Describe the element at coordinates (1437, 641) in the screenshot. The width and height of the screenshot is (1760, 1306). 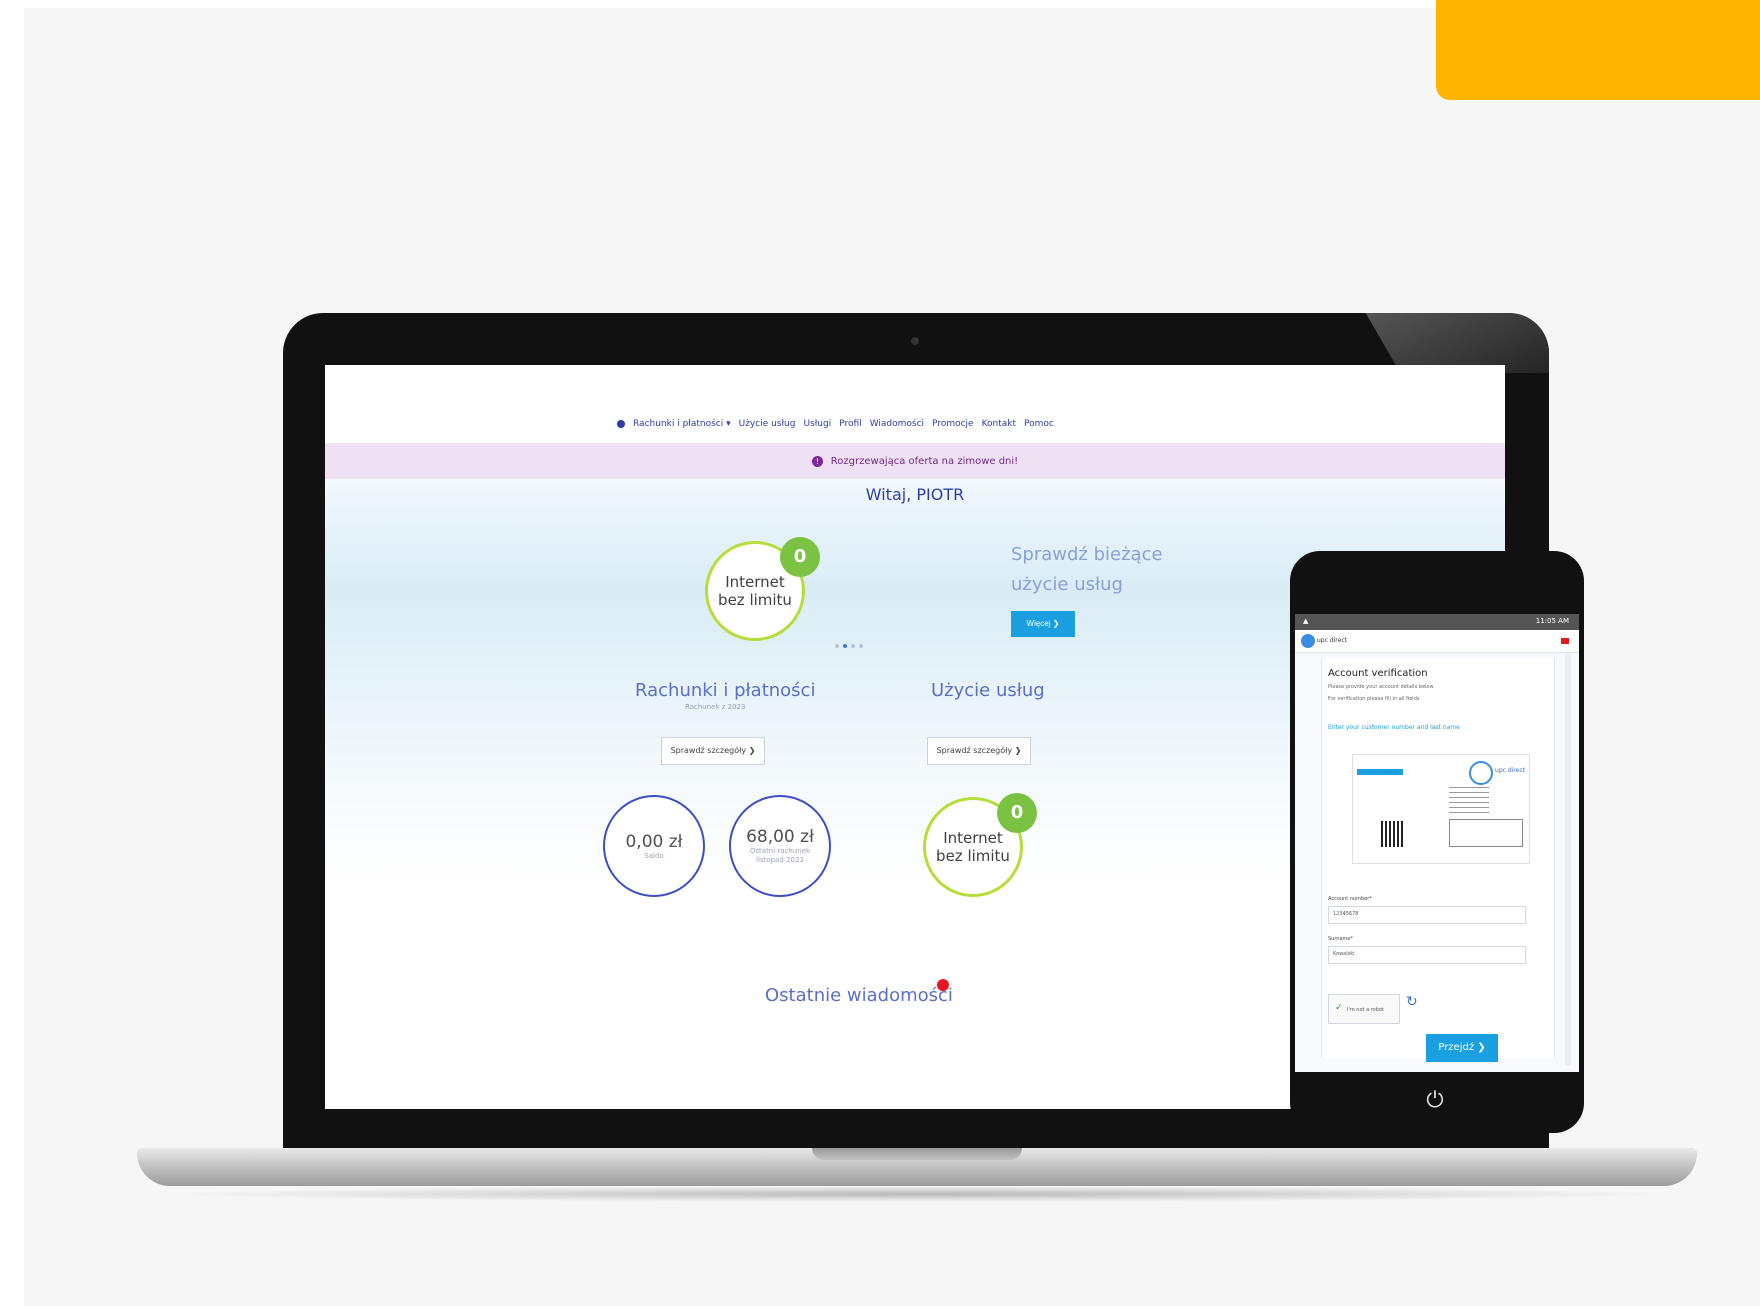
I see `app-header: upc direct` at that location.